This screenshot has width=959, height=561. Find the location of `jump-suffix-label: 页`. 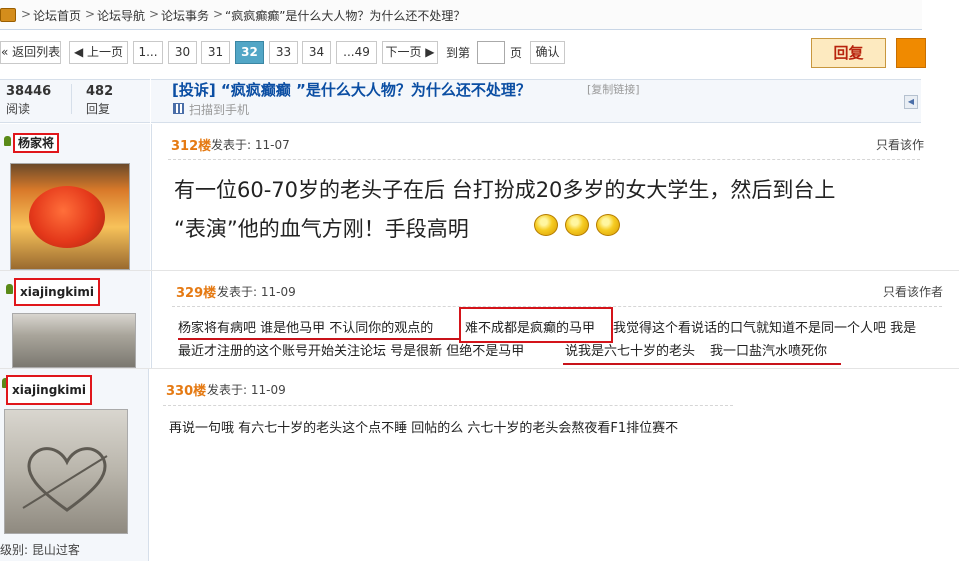

jump-suffix-label: 页 is located at coordinates (516, 53).